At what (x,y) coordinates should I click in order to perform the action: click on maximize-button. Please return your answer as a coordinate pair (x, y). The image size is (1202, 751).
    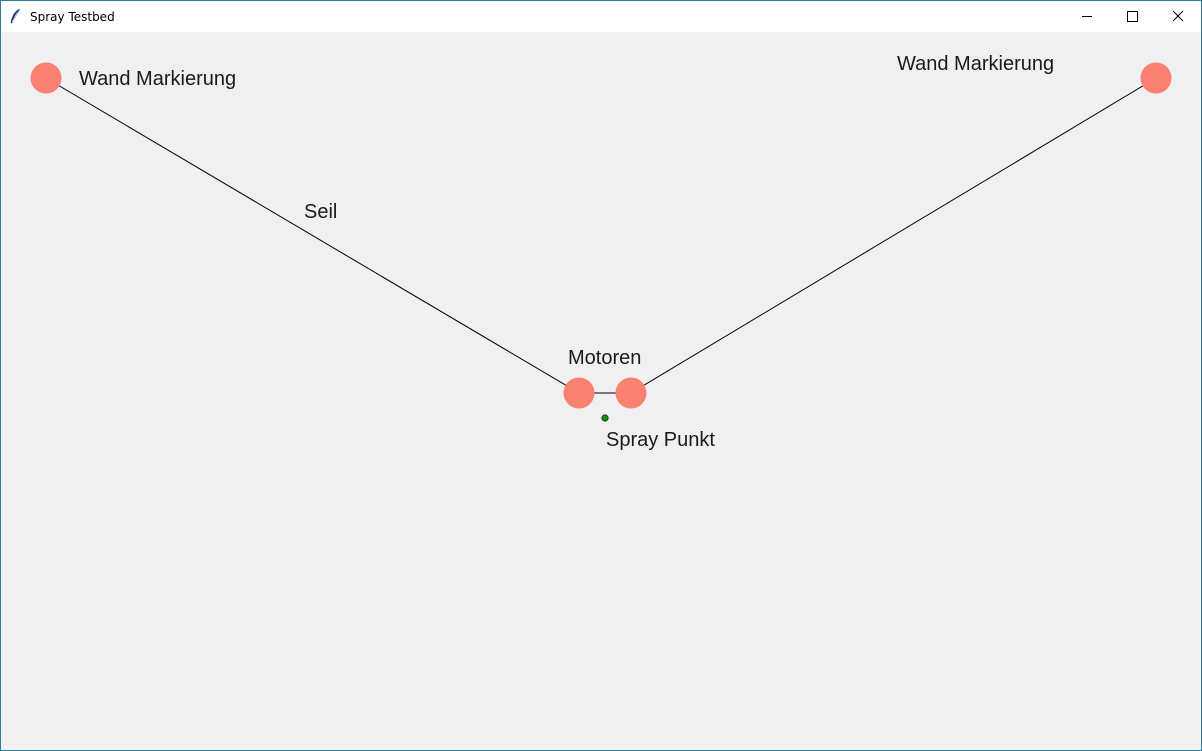
    Looking at the image, I should click on (1133, 16).